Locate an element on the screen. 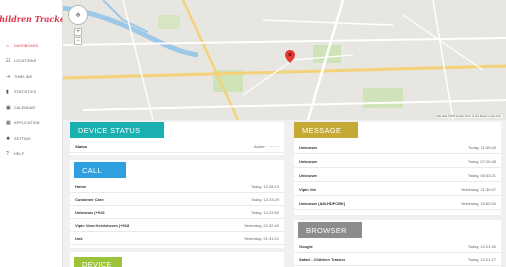  message-time: Today, 11:55:49 is located at coordinates (482, 147).